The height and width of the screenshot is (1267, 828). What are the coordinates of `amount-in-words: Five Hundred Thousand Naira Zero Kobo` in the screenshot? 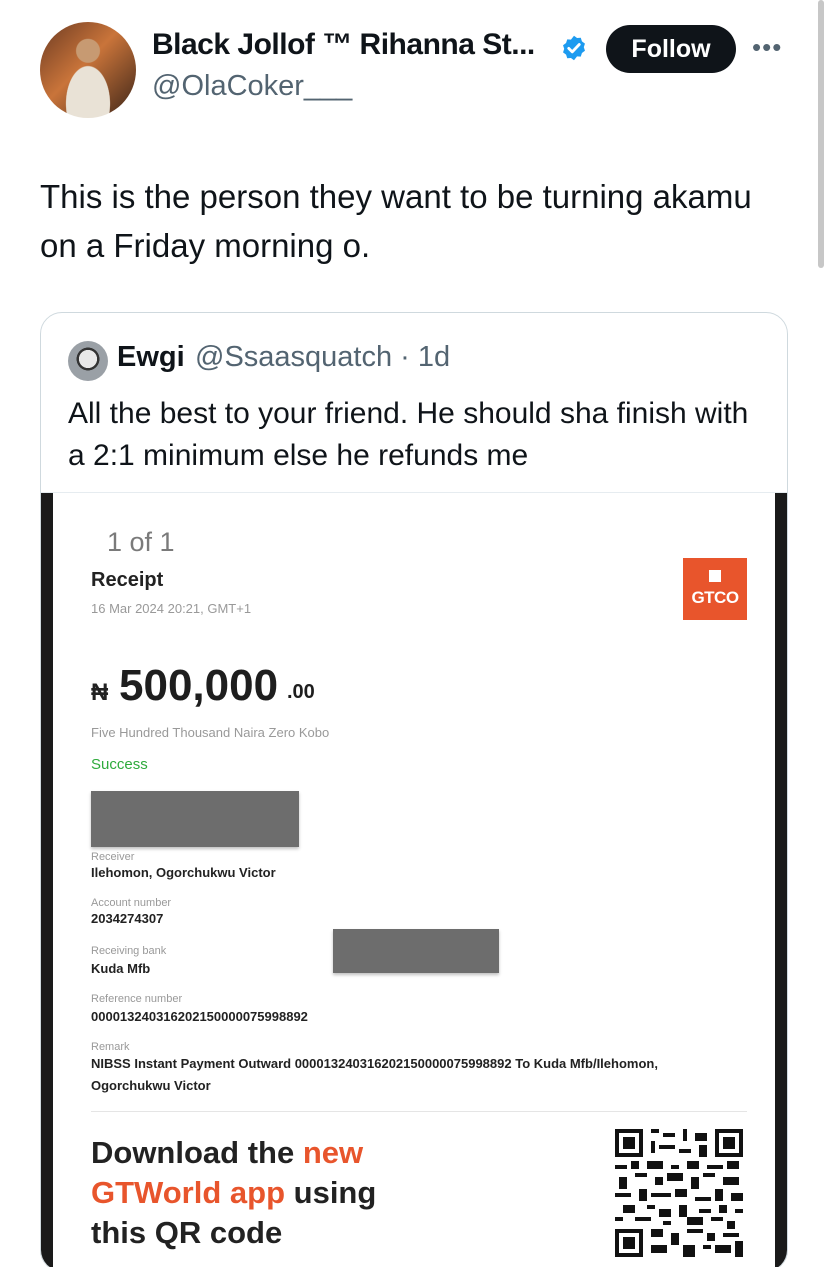 It's located at (210, 732).